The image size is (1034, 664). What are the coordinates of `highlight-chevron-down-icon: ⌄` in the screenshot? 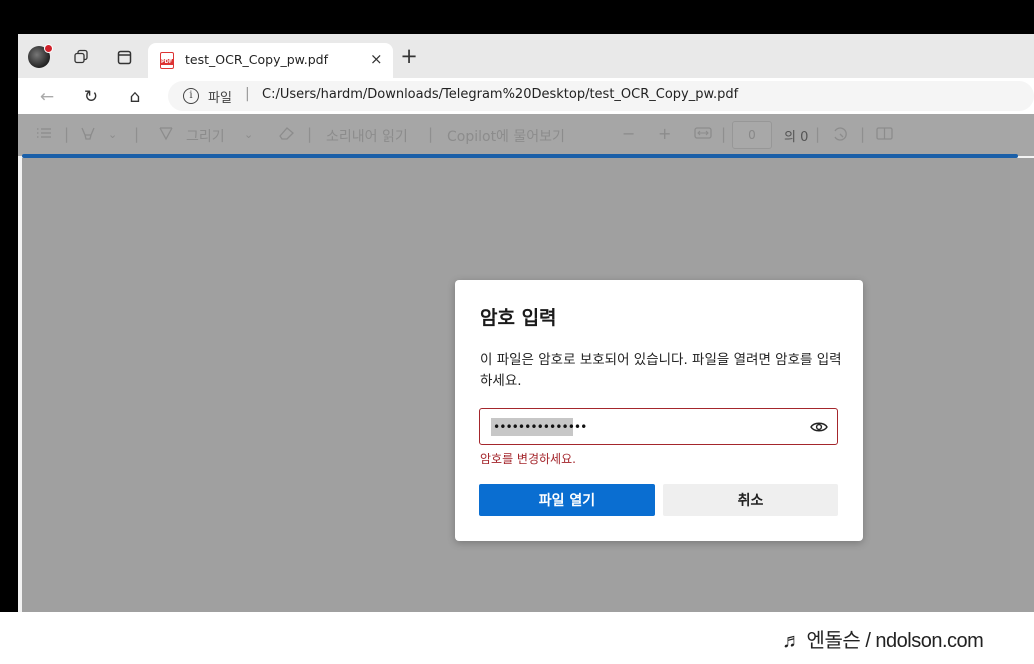 It's located at (112, 134).